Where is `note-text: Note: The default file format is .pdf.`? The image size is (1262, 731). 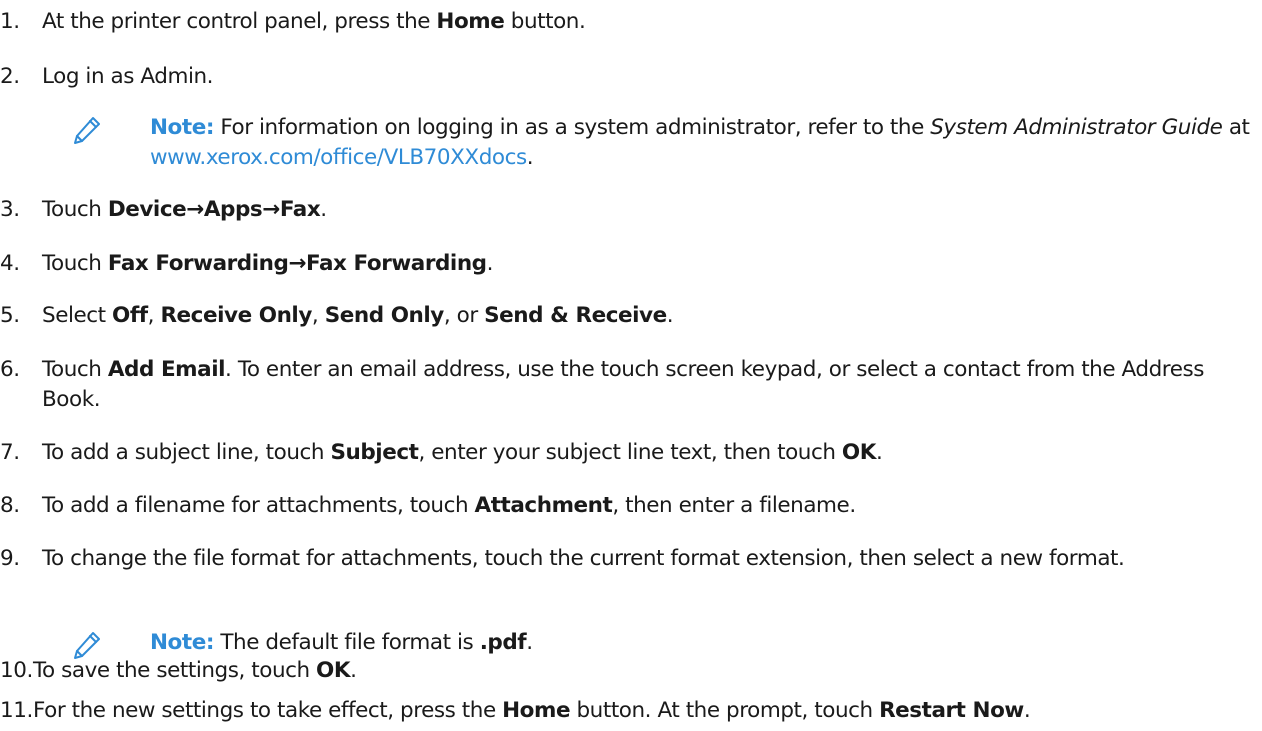 note-text: Note: The default file format is .pdf. is located at coordinates (341, 642).